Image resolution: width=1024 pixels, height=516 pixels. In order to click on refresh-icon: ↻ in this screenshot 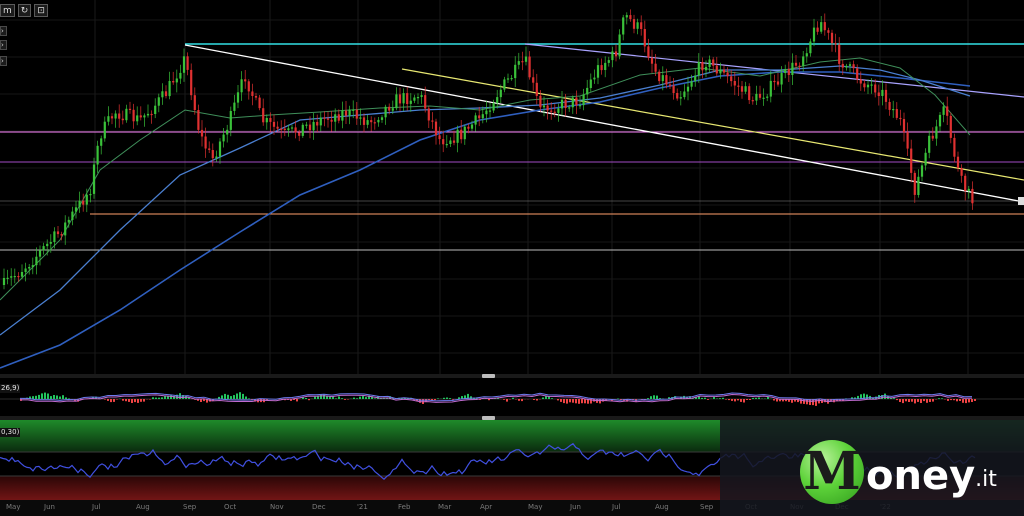, I will do `click(24, 10)`.